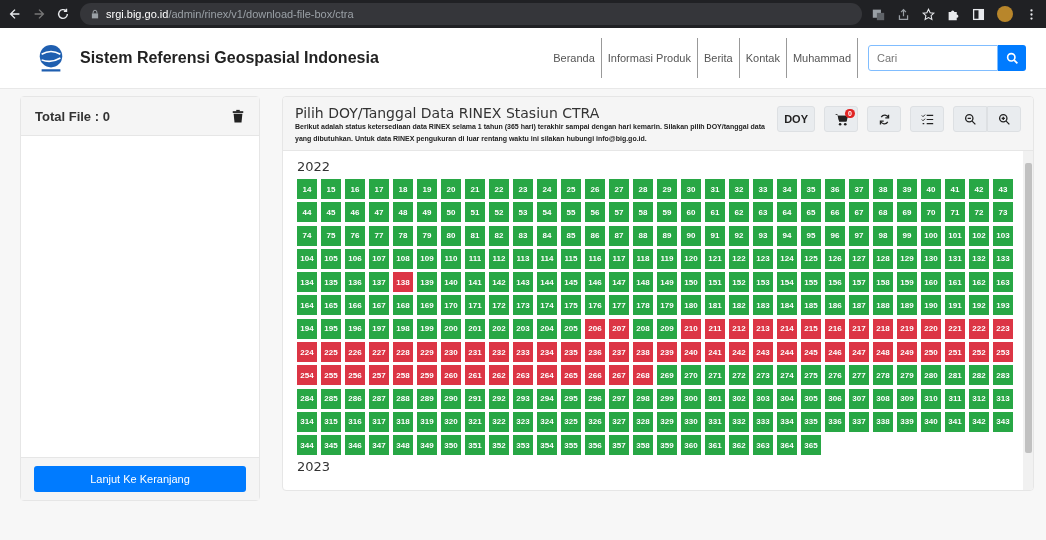 The width and height of the screenshot is (1046, 540). What do you see at coordinates (787, 352) in the screenshot?
I see `day-button: 244` at bounding box center [787, 352].